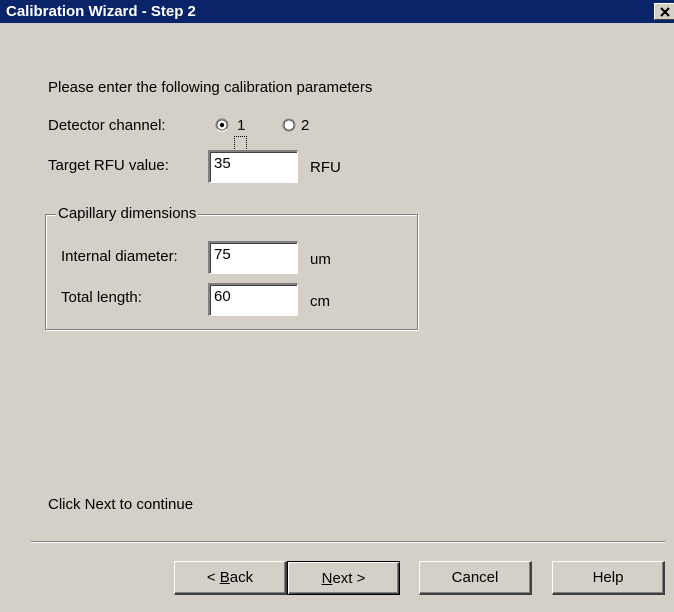  Describe the element at coordinates (213, 577) in the screenshot. I see `back-button-prefix: <` at that location.